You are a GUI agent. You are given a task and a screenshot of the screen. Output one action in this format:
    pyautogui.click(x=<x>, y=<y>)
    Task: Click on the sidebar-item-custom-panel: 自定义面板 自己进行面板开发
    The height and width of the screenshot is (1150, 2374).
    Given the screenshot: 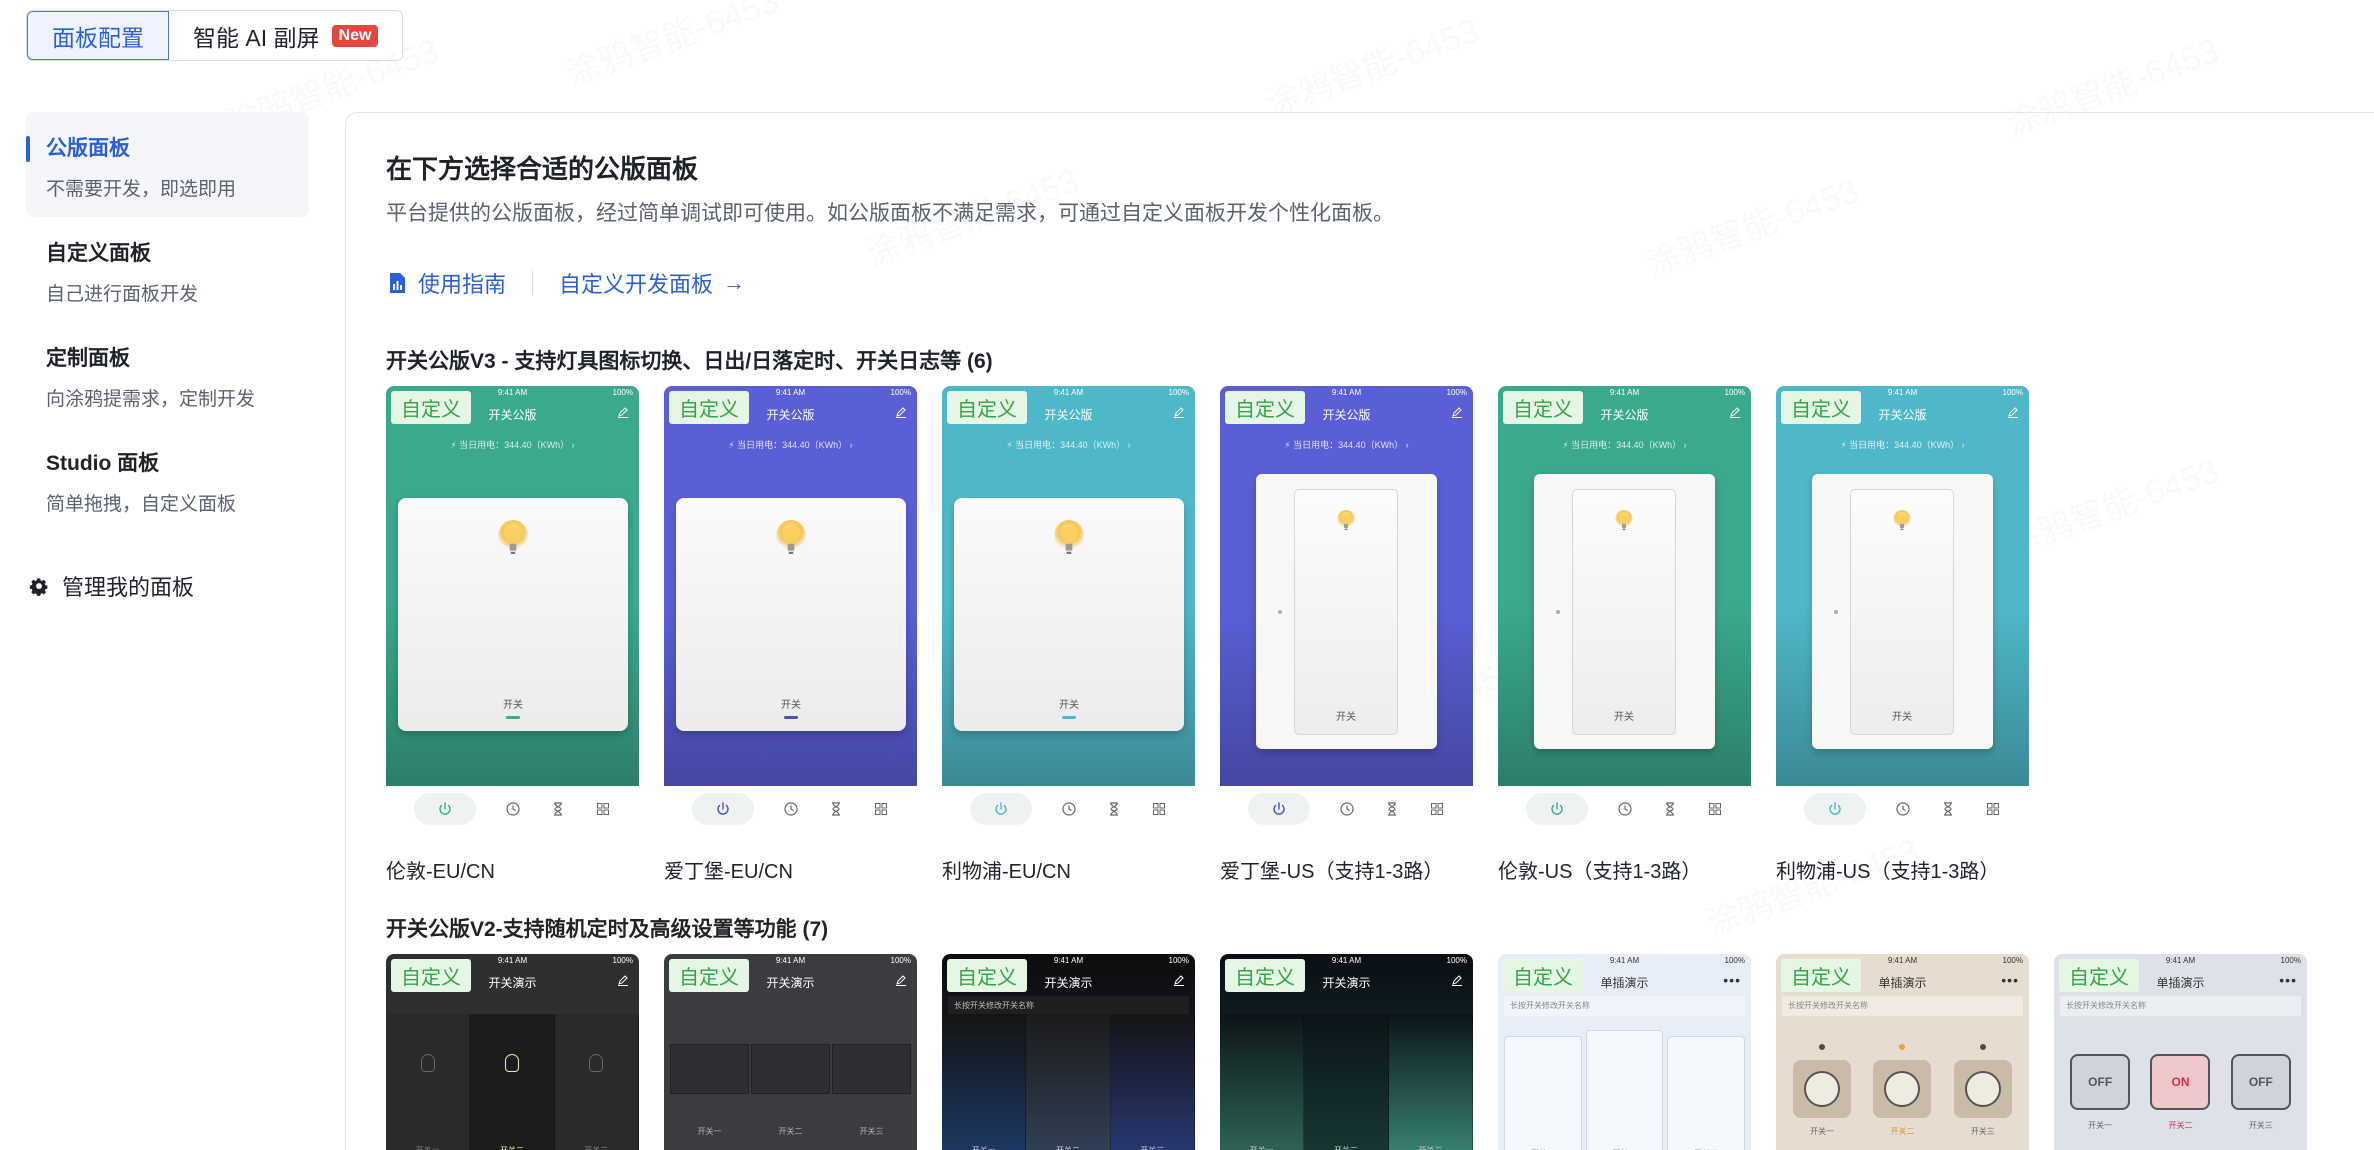 What is the action you would take?
    pyautogui.click(x=167, y=269)
    